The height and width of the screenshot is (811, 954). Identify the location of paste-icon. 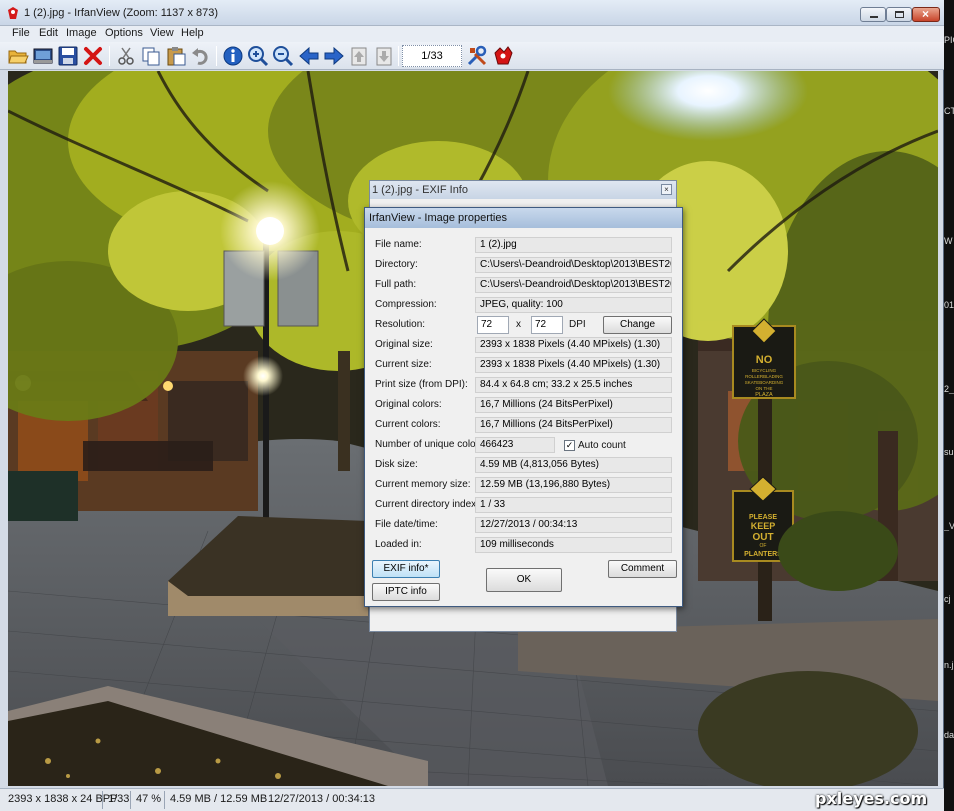
(176, 56).